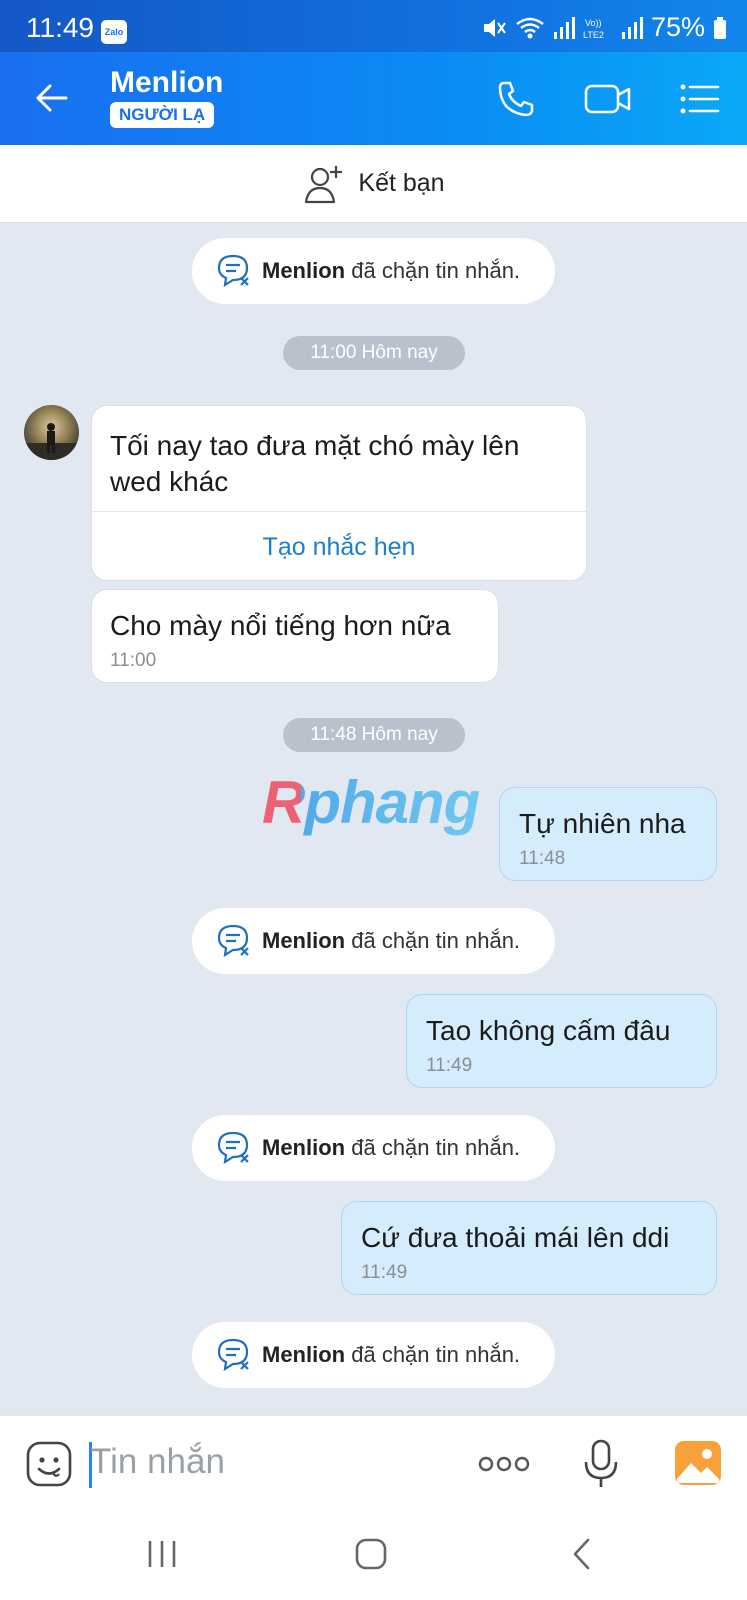 The width and height of the screenshot is (747, 1600). I want to click on time-divider: 11:00 Hôm nay, so click(374, 353).